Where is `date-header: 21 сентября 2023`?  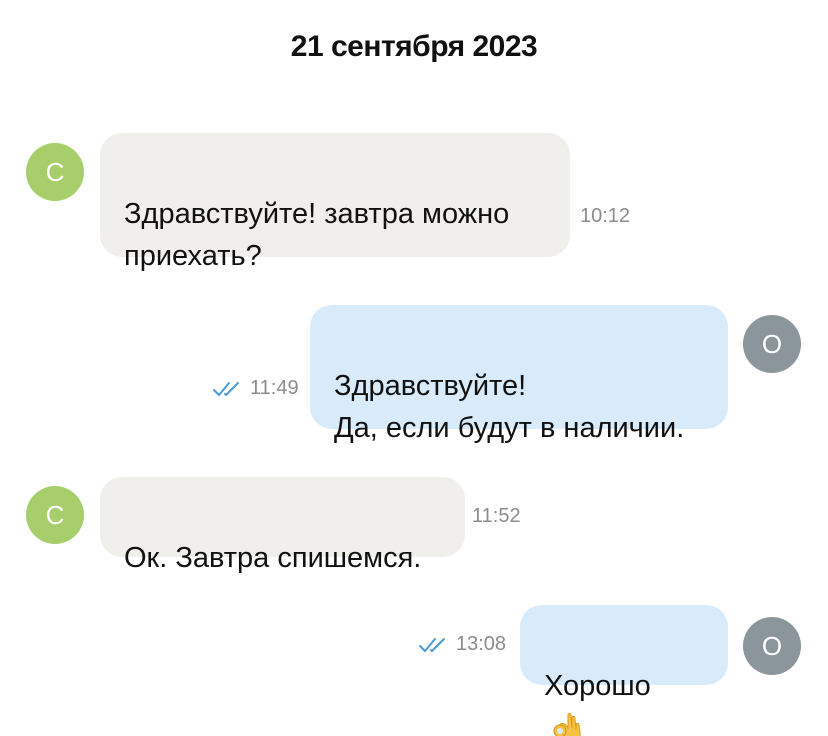 date-header: 21 сентября 2023 is located at coordinates (414, 46).